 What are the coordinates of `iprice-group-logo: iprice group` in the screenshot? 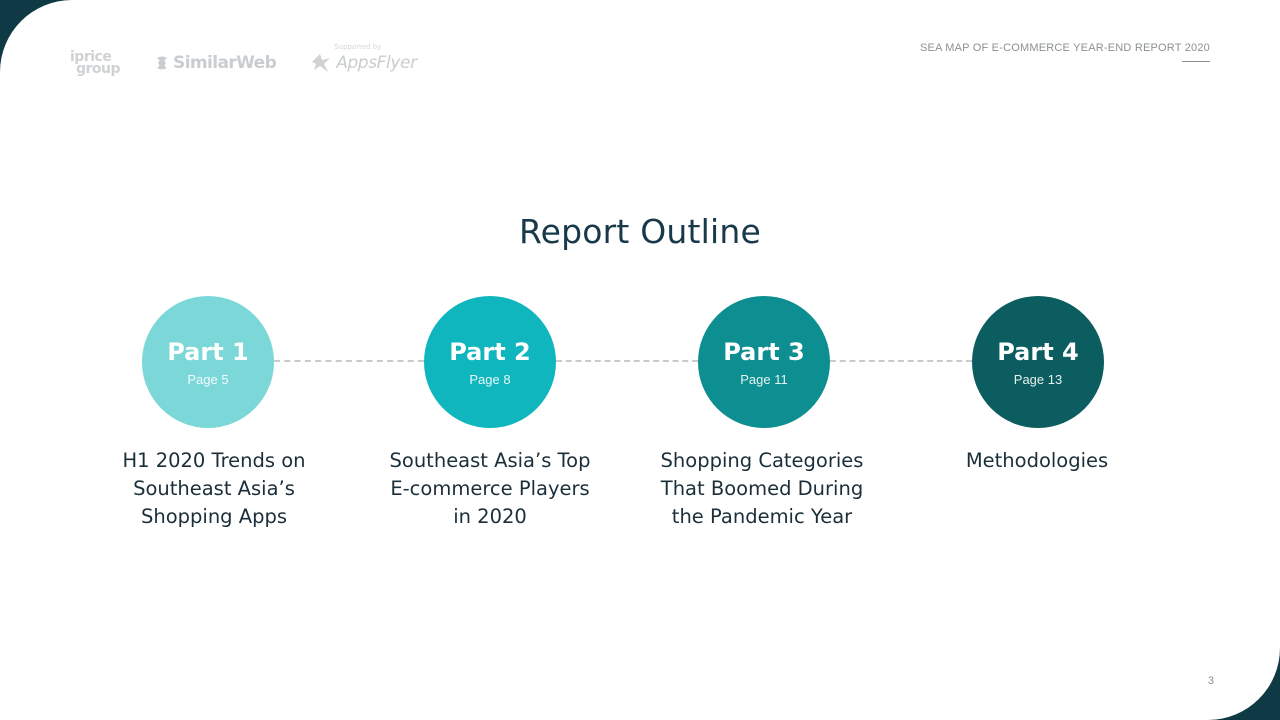 It's located at (95, 63).